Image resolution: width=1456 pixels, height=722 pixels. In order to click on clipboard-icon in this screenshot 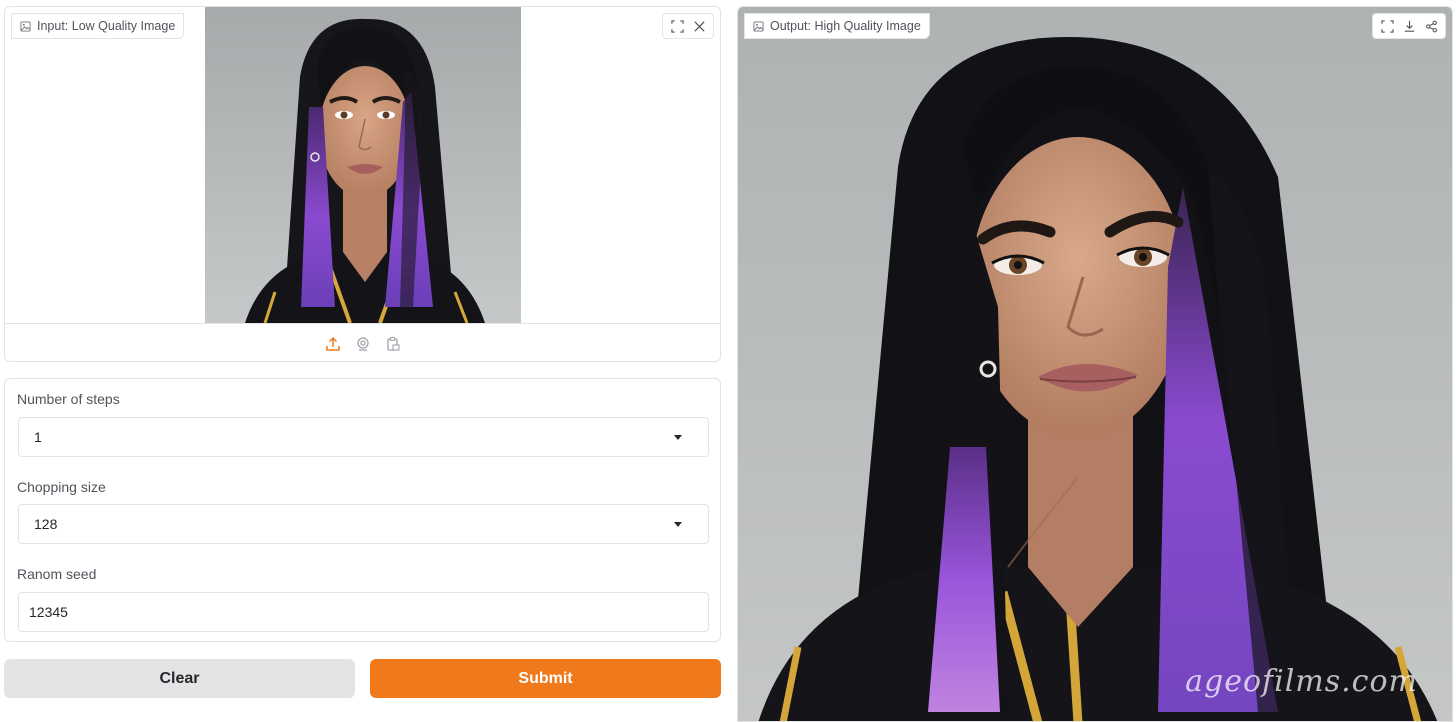, I will do `click(393, 344)`.